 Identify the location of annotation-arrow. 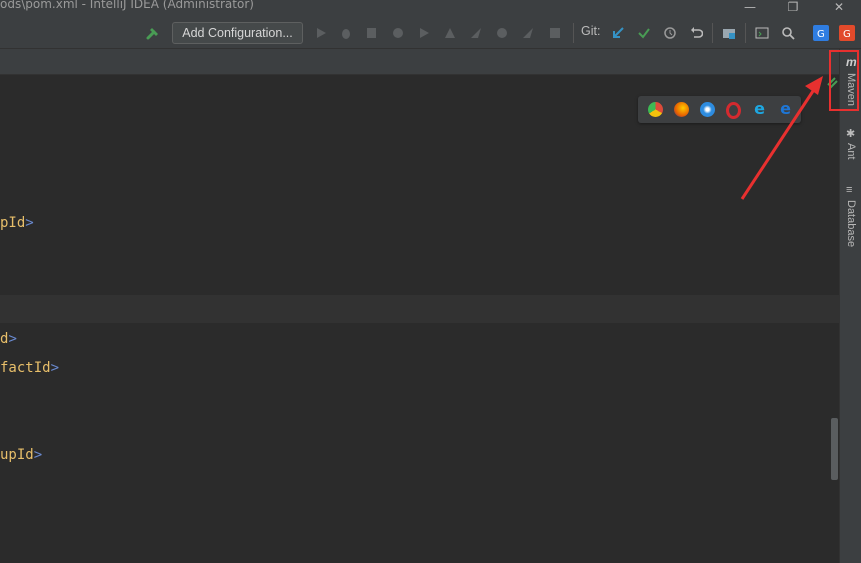
(789, 138).